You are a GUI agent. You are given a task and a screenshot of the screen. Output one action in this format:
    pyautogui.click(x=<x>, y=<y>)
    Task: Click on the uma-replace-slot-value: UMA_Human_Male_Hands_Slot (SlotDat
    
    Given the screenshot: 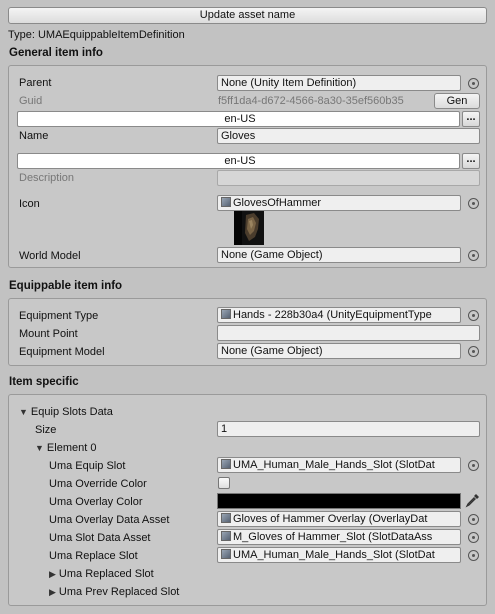 What is the action you would take?
    pyautogui.click(x=334, y=555)
    